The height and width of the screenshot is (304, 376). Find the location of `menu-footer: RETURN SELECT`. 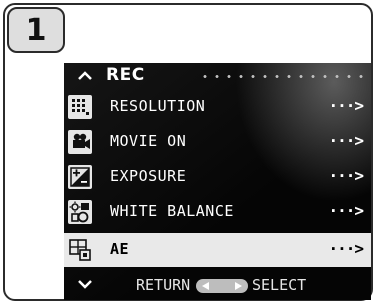

menu-footer: RETURN SELECT is located at coordinates (217, 285).